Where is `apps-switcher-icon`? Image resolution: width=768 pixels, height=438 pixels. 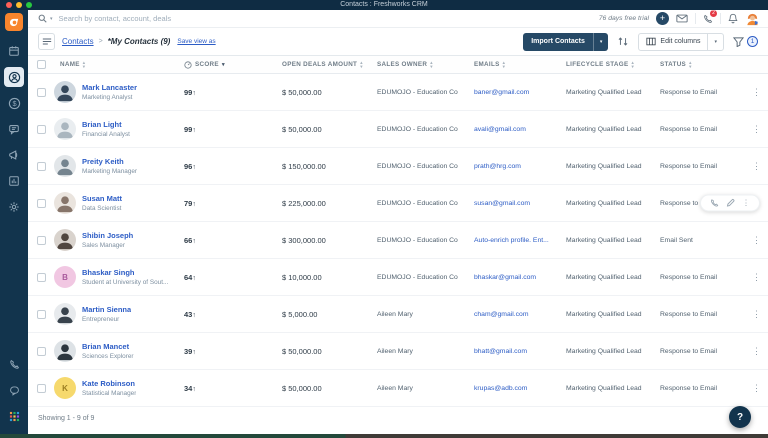 apps-switcher-icon is located at coordinates (14, 416).